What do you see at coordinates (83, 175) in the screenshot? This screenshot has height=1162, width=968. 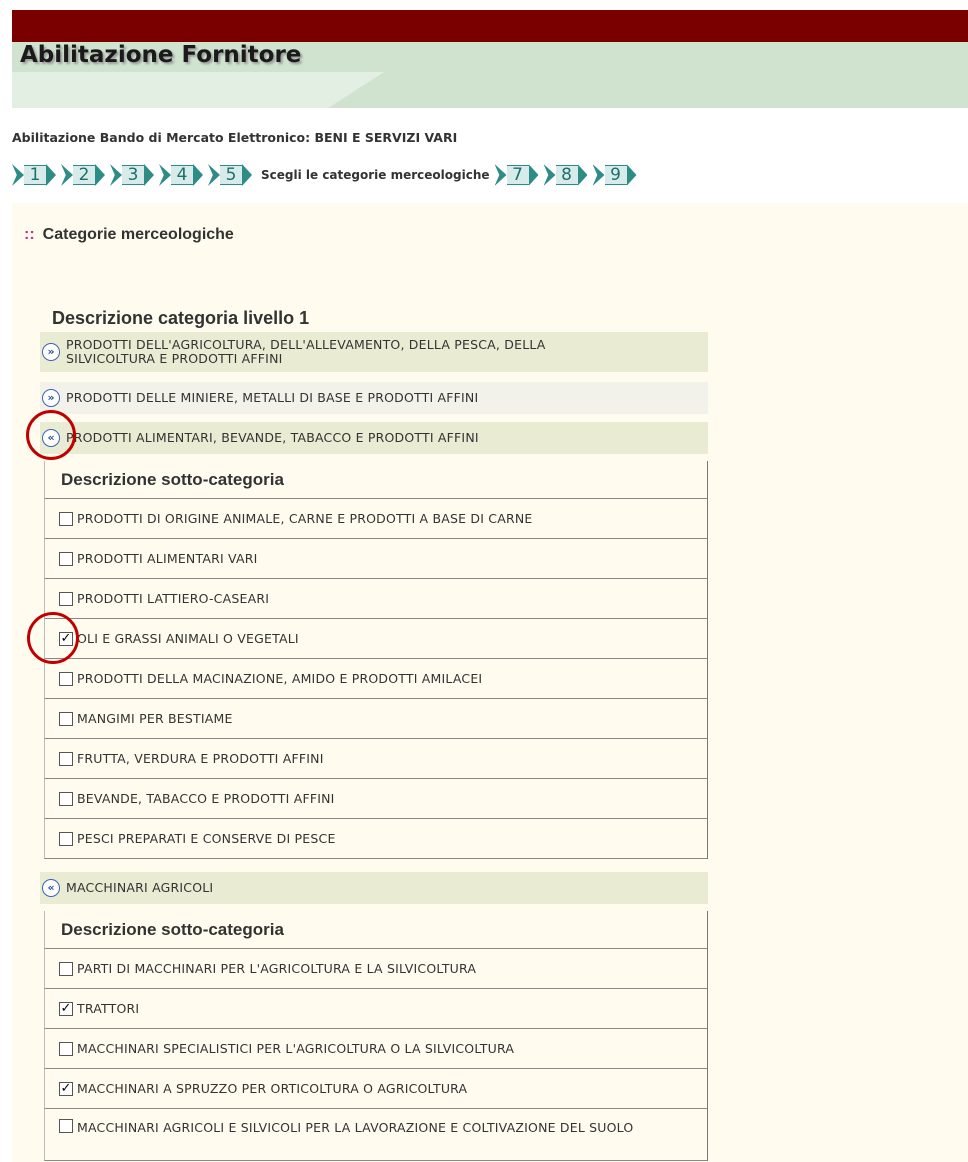 I see `step-2-link: 2` at bounding box center [83, 175].